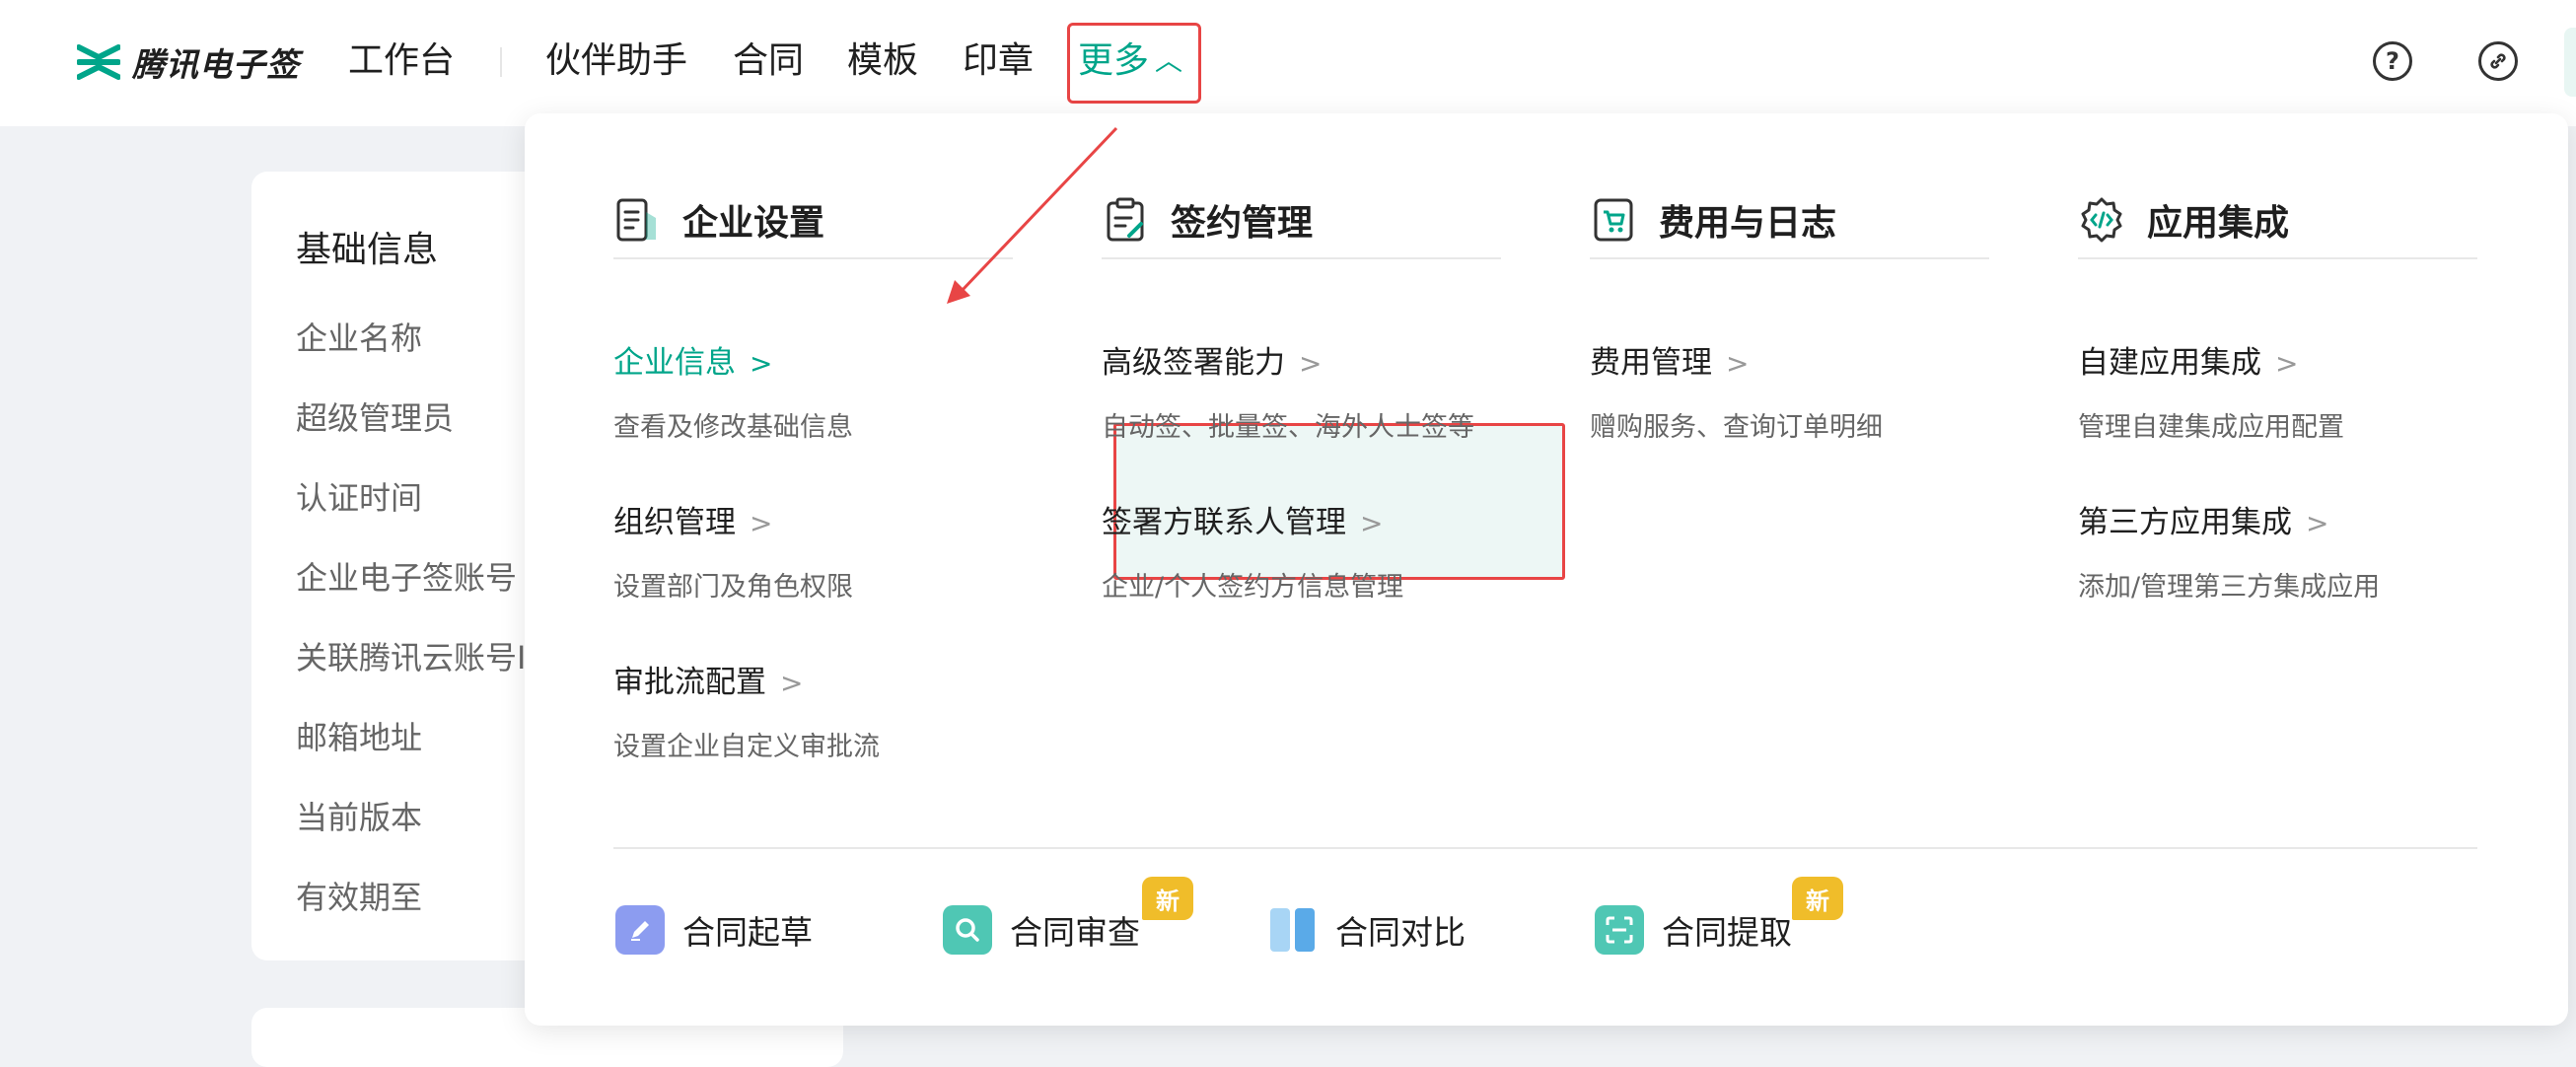 Image resolution: width=2576 pixels, height=1067 pixels. What do you see at coordinates (2218, 223) in the screenshot?
I see `column-title: 应用集成` at bounding box center [2218, 223].